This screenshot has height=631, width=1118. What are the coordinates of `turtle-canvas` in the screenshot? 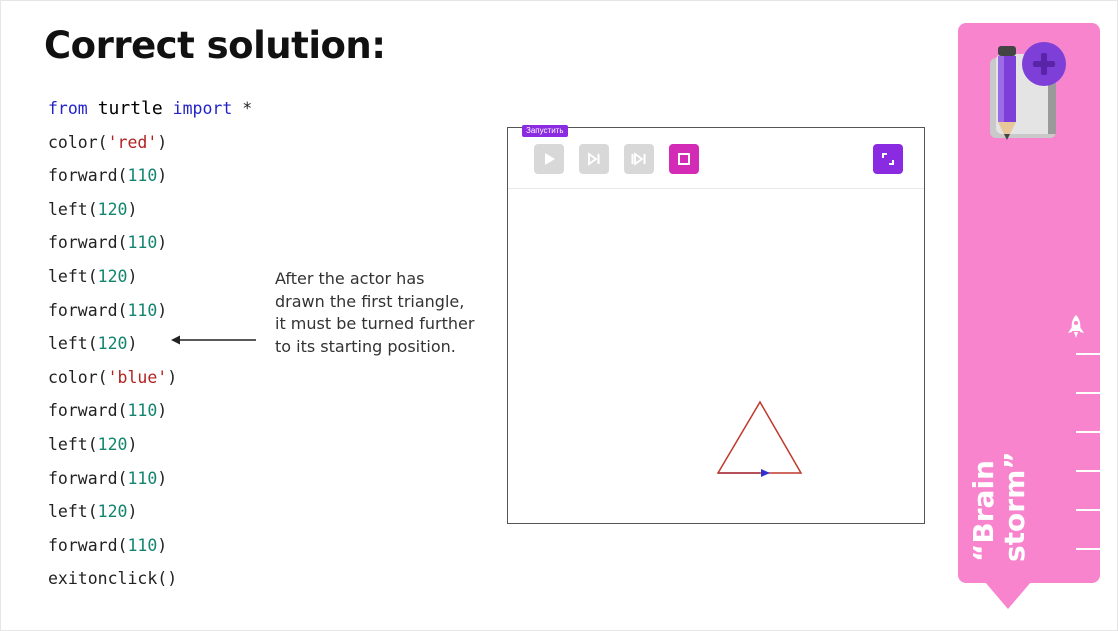 It's located at (759, 438).